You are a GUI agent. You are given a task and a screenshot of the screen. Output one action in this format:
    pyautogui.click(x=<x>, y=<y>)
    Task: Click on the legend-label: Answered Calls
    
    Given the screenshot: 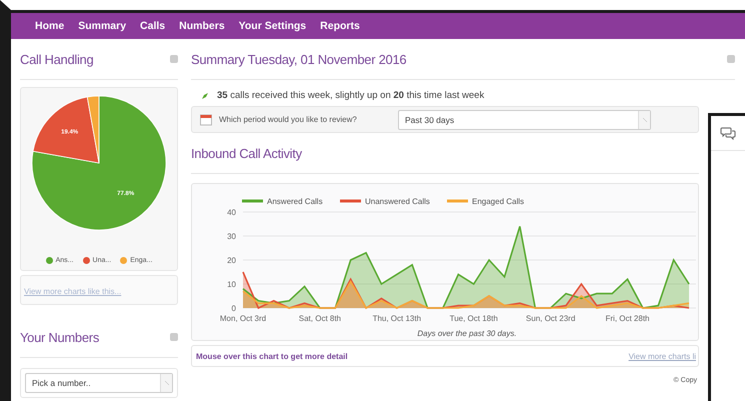 What is the action you would take?
    pyautogui.click(x=295, y=201)
    